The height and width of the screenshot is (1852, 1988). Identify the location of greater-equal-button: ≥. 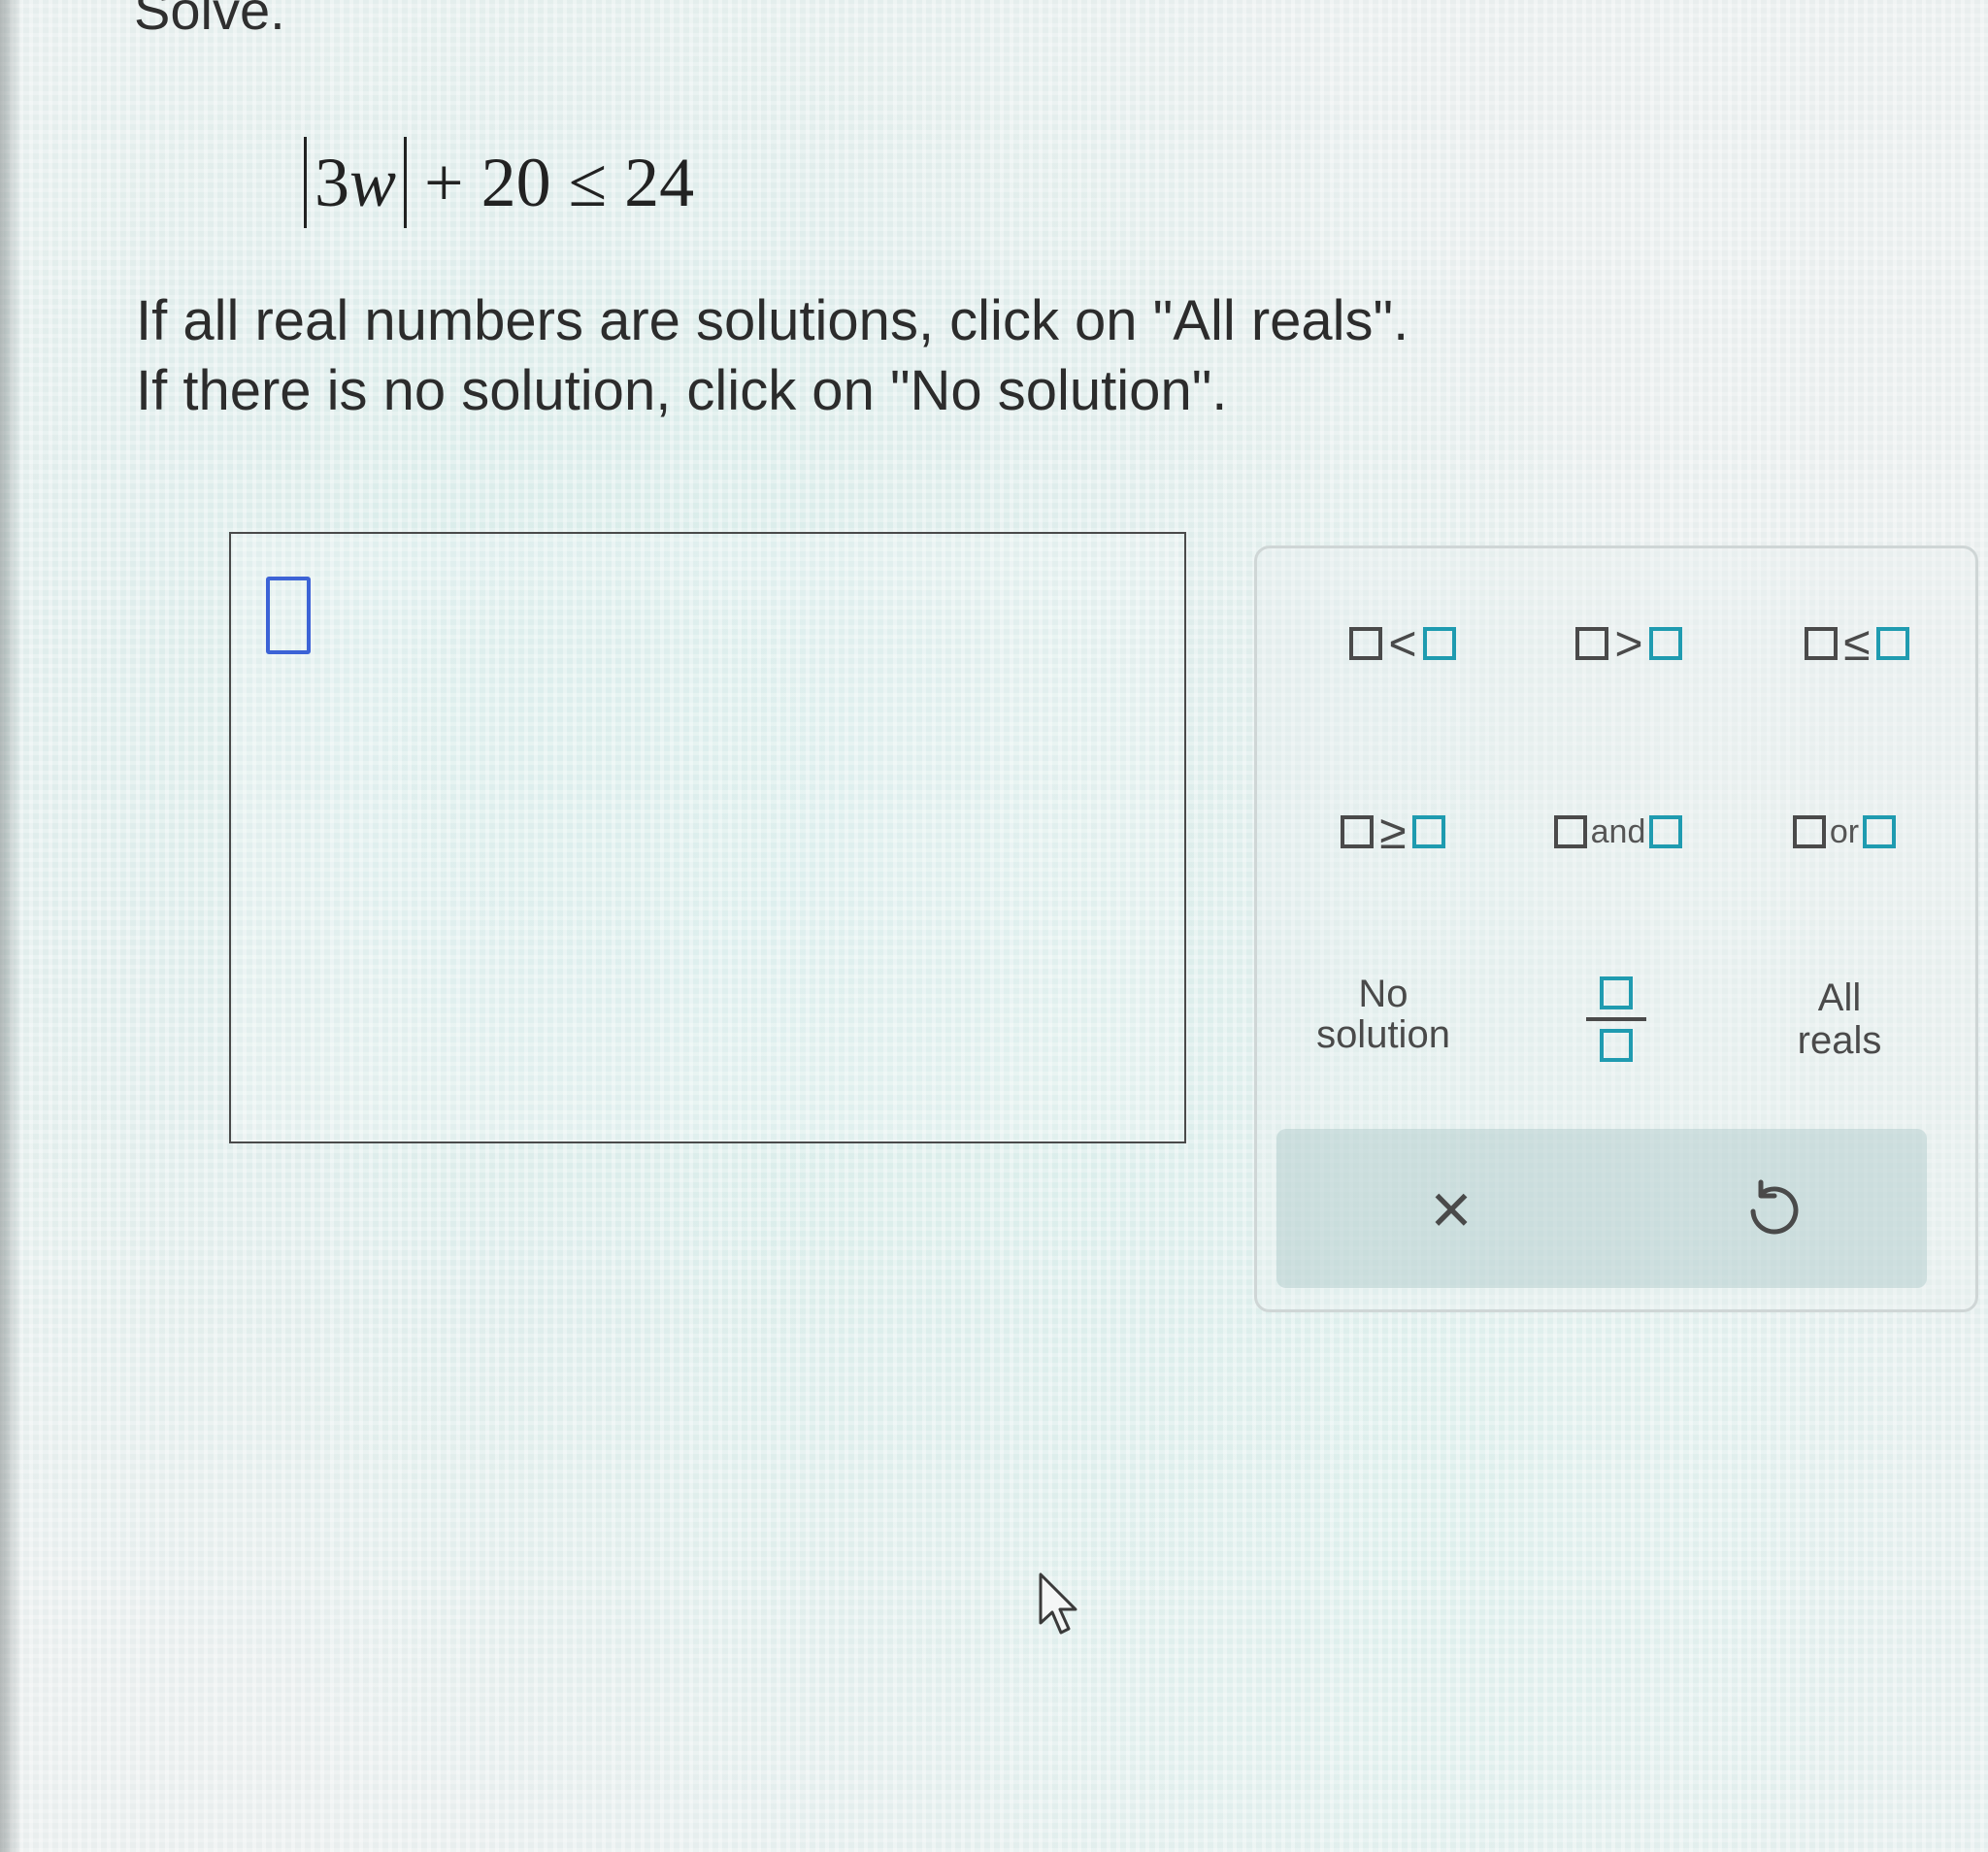
(1393, 832).